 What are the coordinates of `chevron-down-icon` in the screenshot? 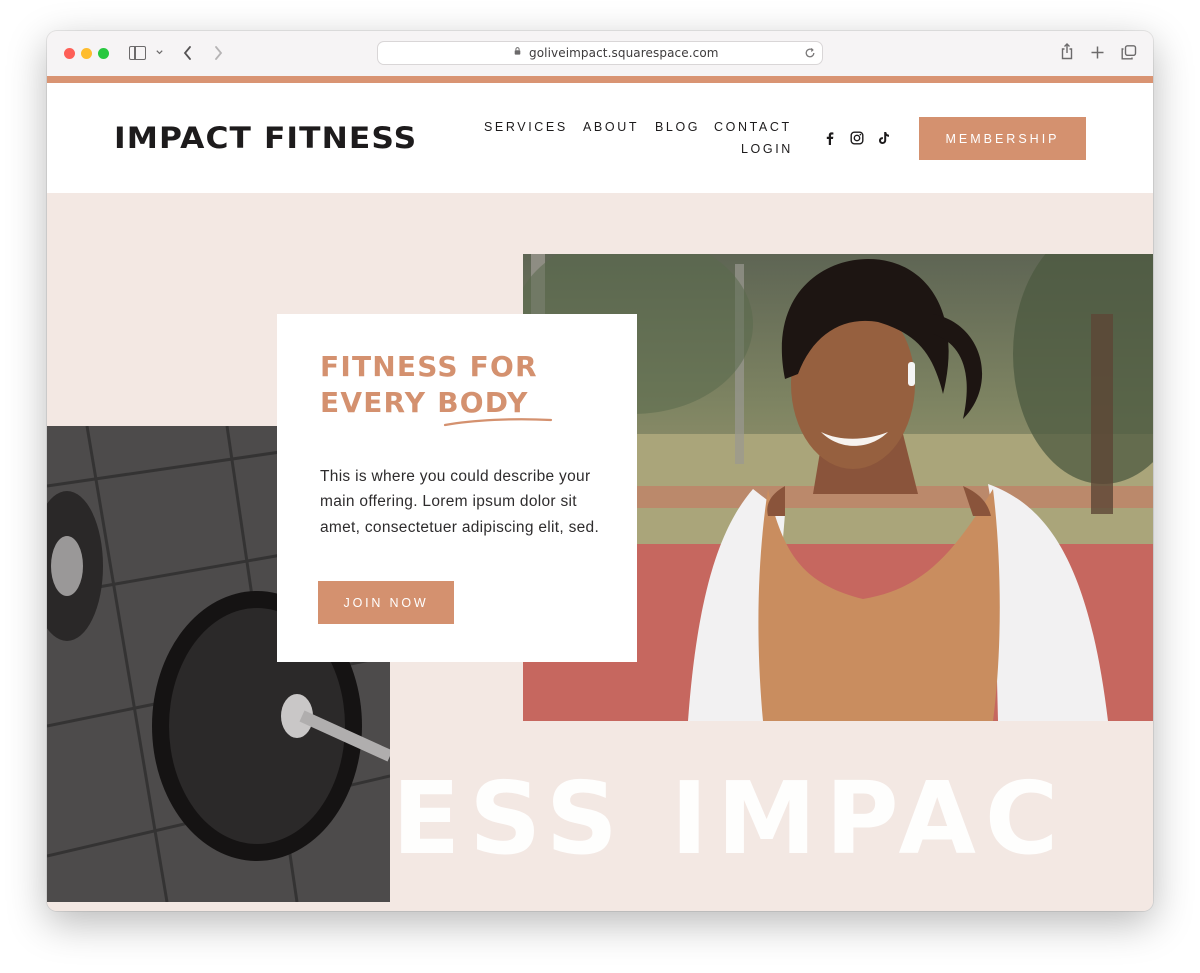 It's located at (159, 52).